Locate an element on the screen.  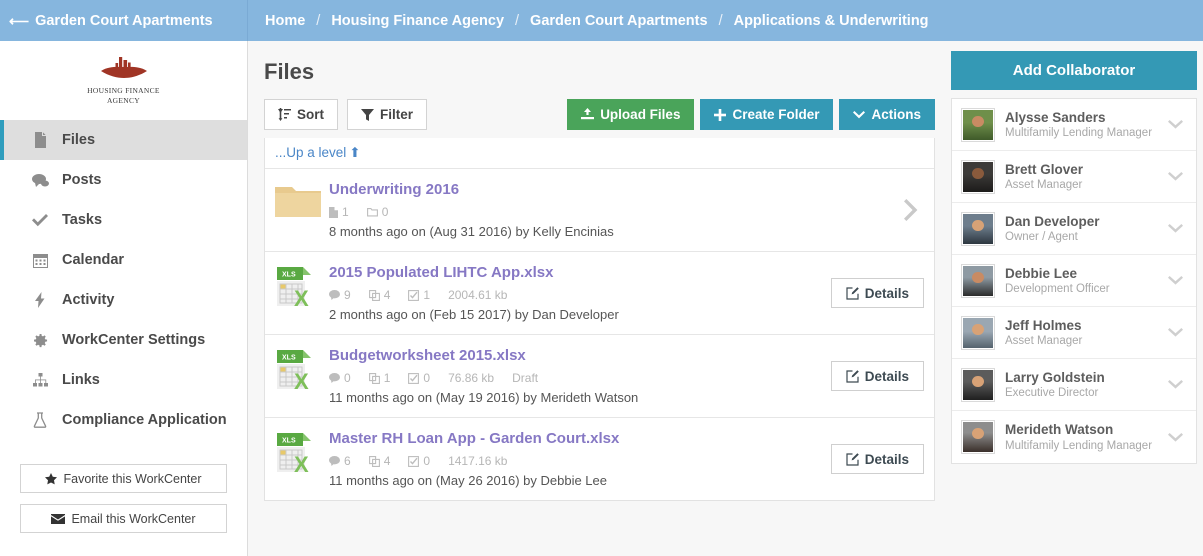
sidebar-item-label: Calendar is located at coordinates (93, 260).